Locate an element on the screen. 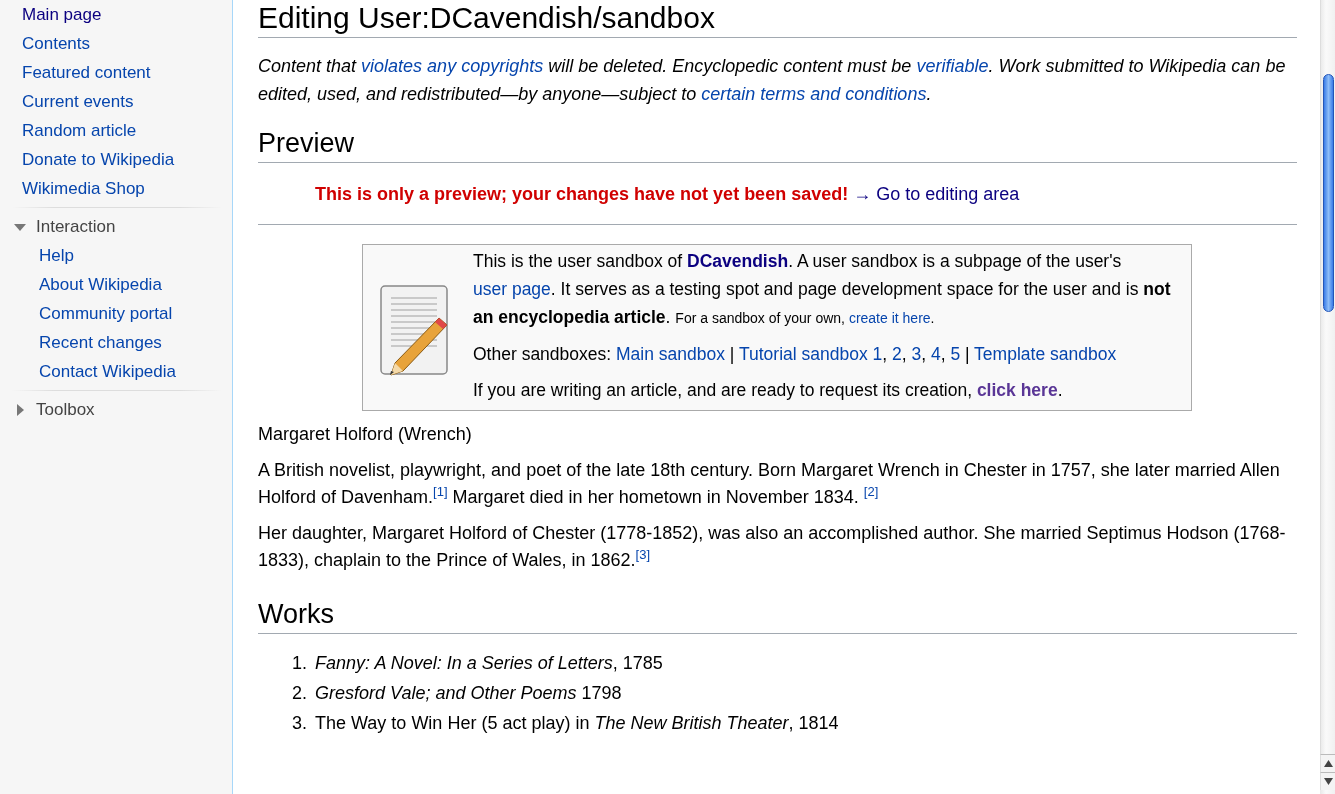 The height and width of the screenshot is (794, 1335). sidebar-link: Help is located at coordinates (135, 255).